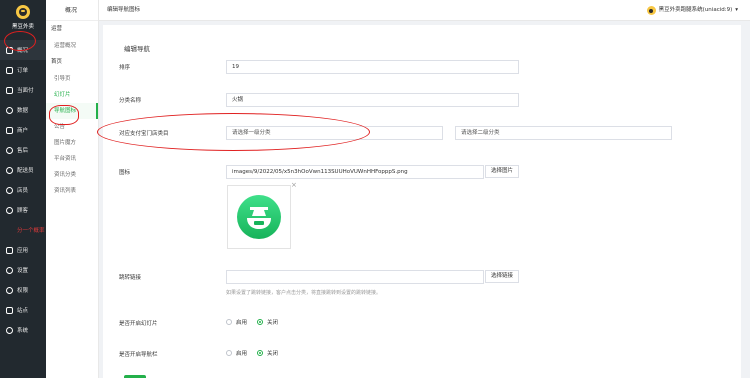  What do you see at coordinates (124, 10) in the screenshot?
I see `breadcrumb: 编辑导航图标` at bounding box center [124, 10].